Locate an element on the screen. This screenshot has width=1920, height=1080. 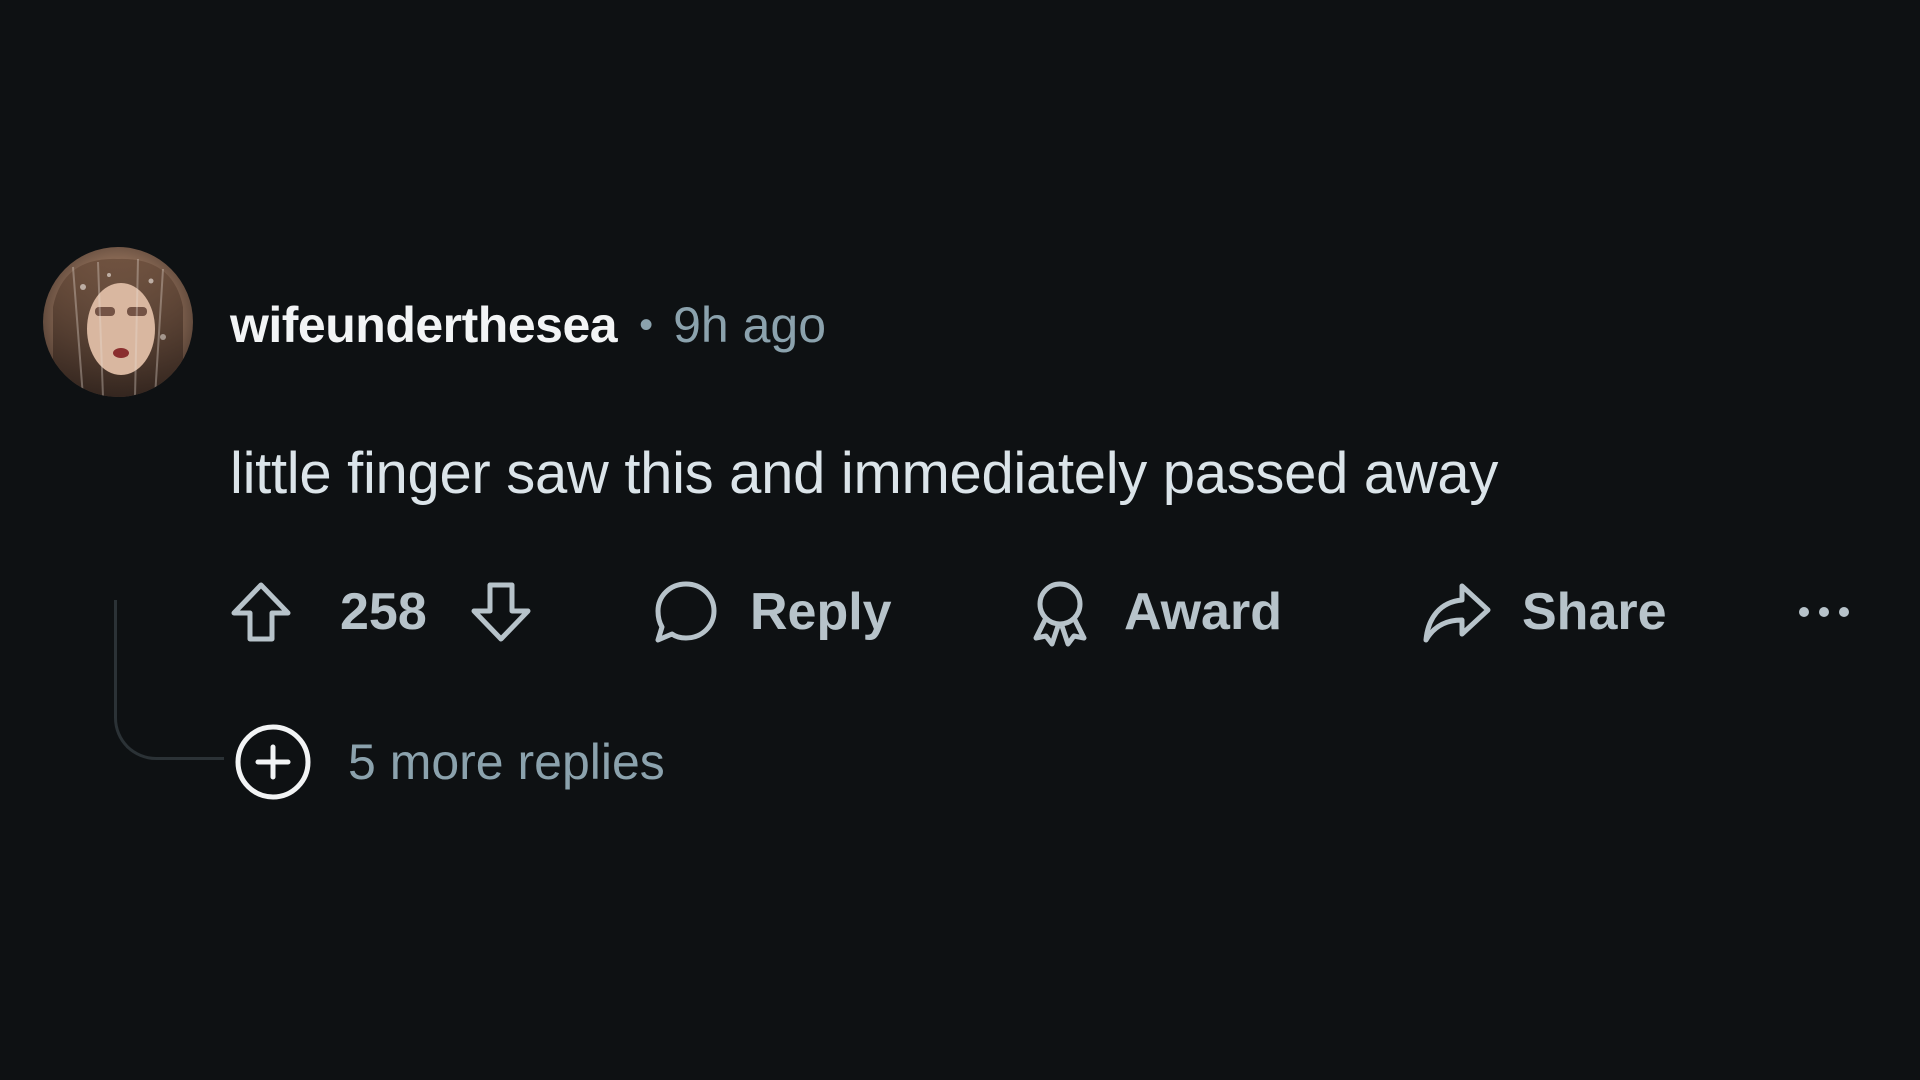
upvote-button is located at coordinates (261, 612).